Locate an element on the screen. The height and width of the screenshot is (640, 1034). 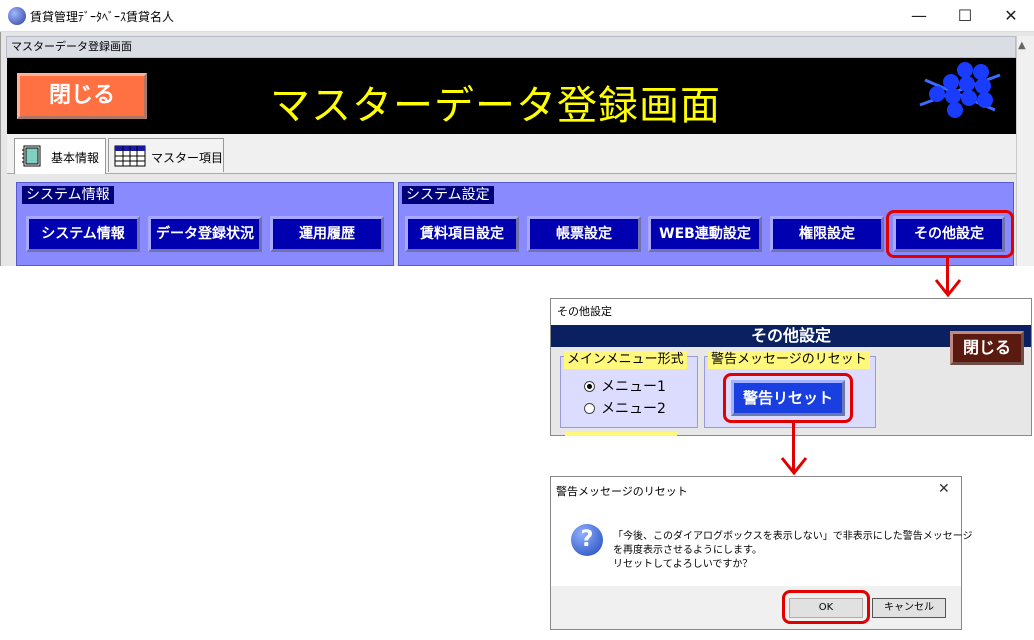
close-window-button: ✕ is located at coordinates (1011, 16).